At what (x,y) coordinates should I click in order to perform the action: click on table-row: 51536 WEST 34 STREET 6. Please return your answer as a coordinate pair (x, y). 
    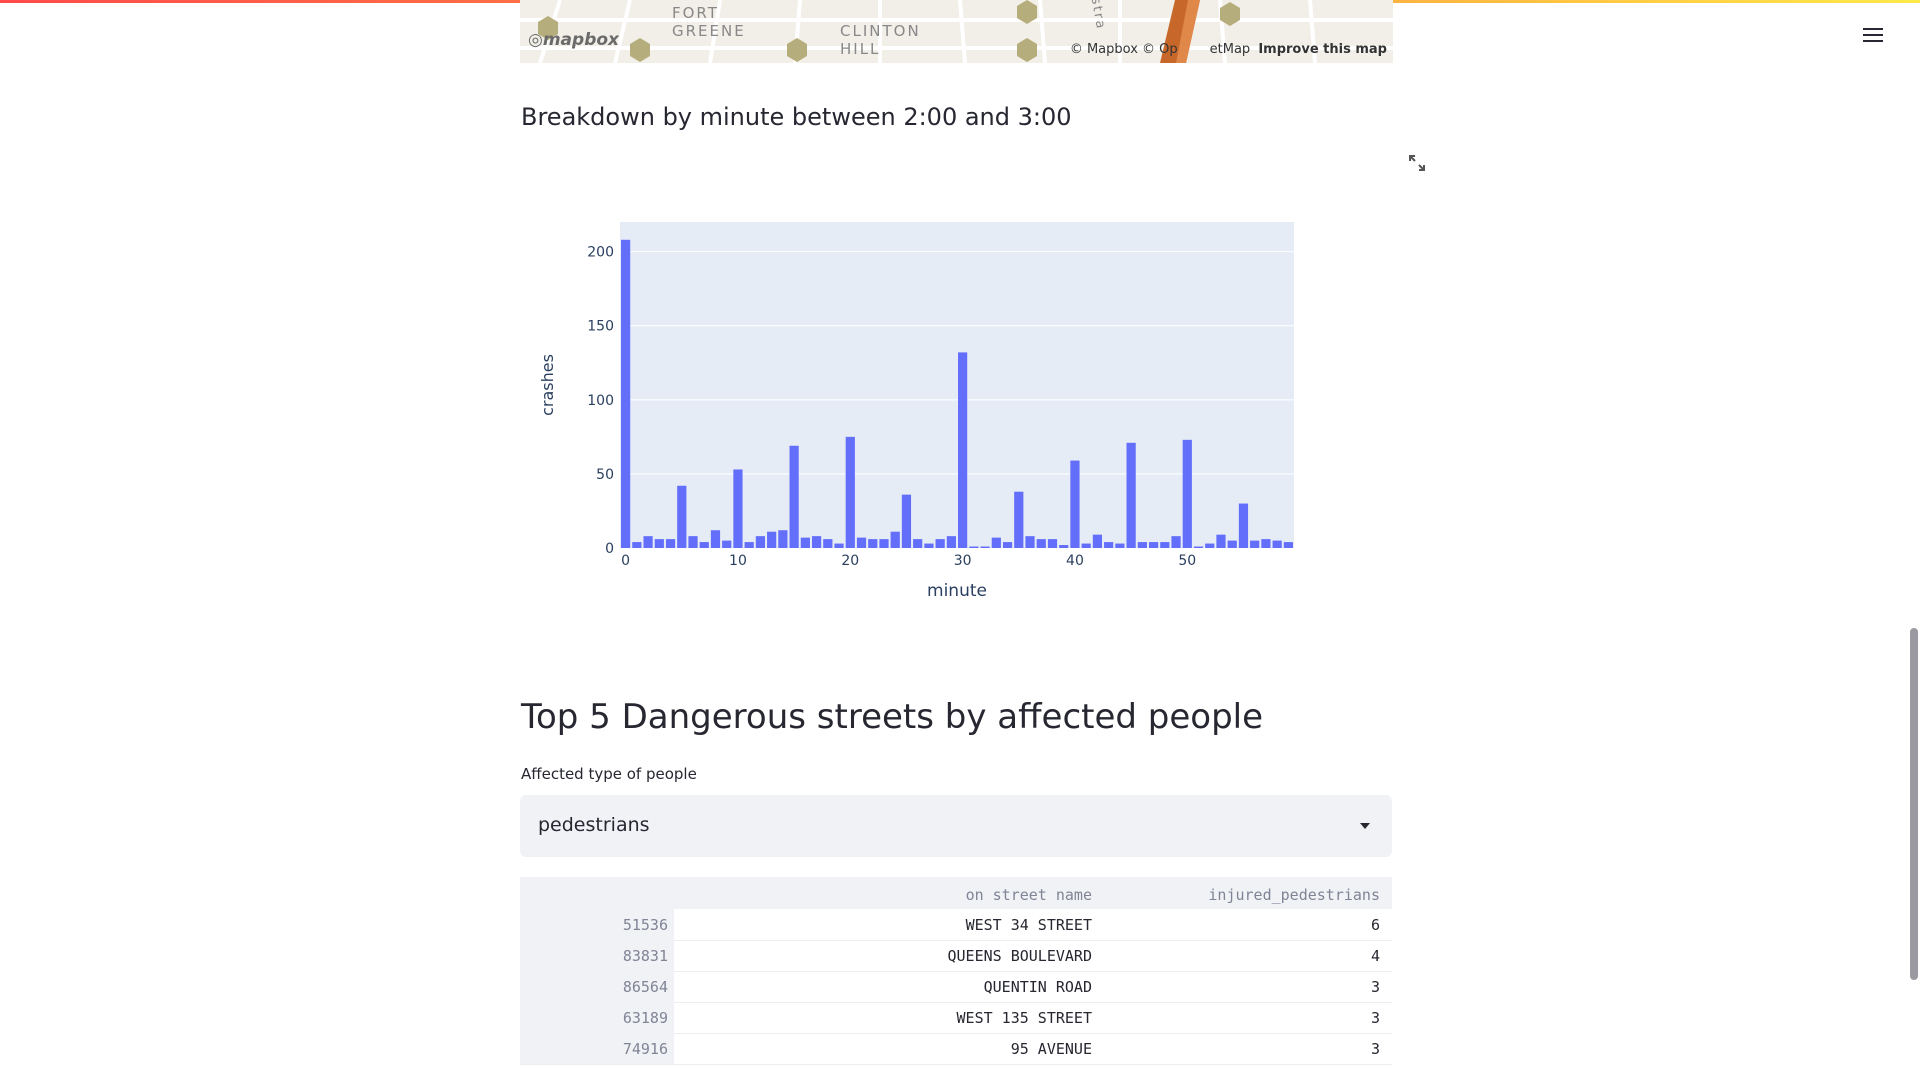
    Looking at the image, I should click on (956, 925).